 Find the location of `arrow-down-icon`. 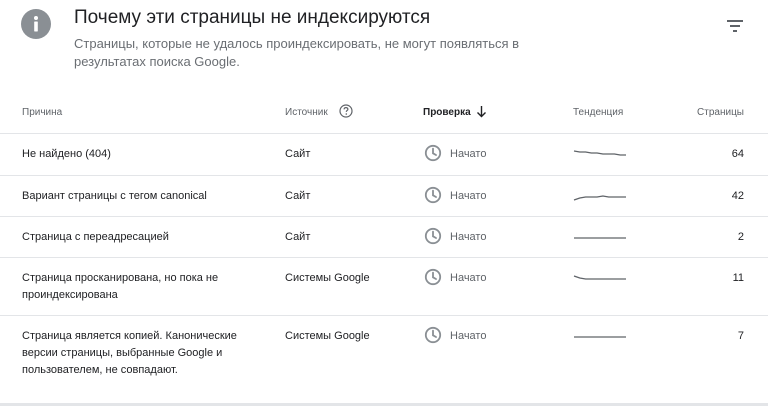

arrow-down-icon is located at coordinates (481, 111).